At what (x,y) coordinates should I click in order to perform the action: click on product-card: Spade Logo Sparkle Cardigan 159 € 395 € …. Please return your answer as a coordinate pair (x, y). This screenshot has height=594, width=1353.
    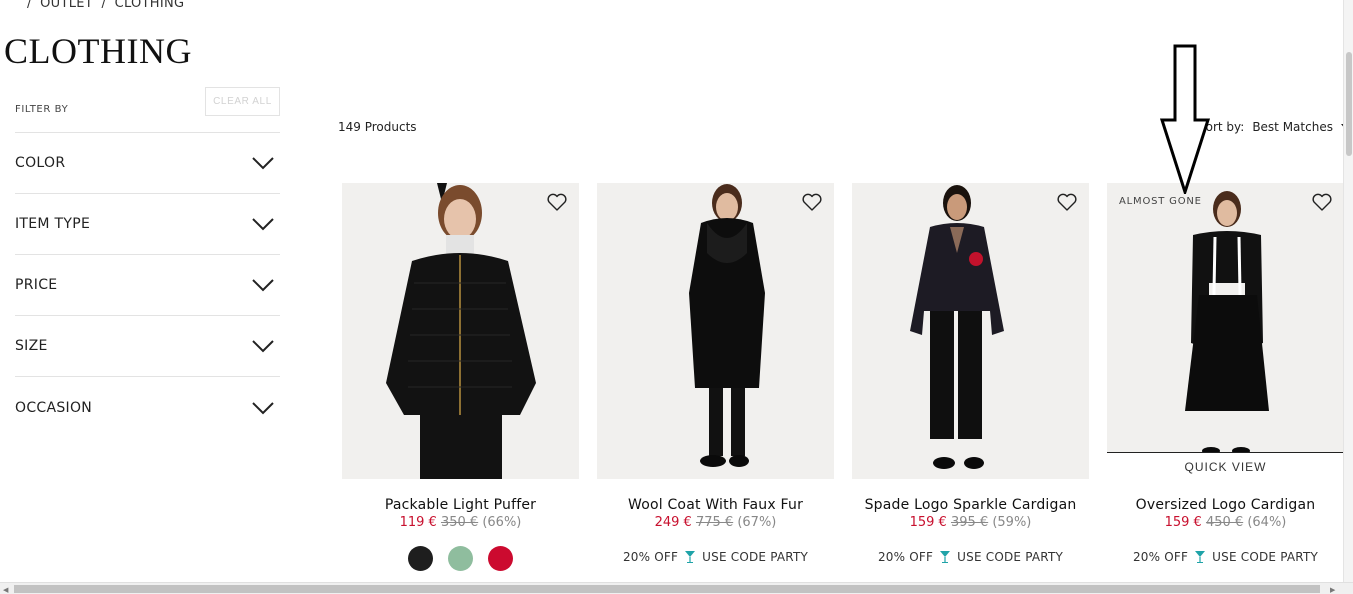
    Looking at the image, I should click on (970, 373).